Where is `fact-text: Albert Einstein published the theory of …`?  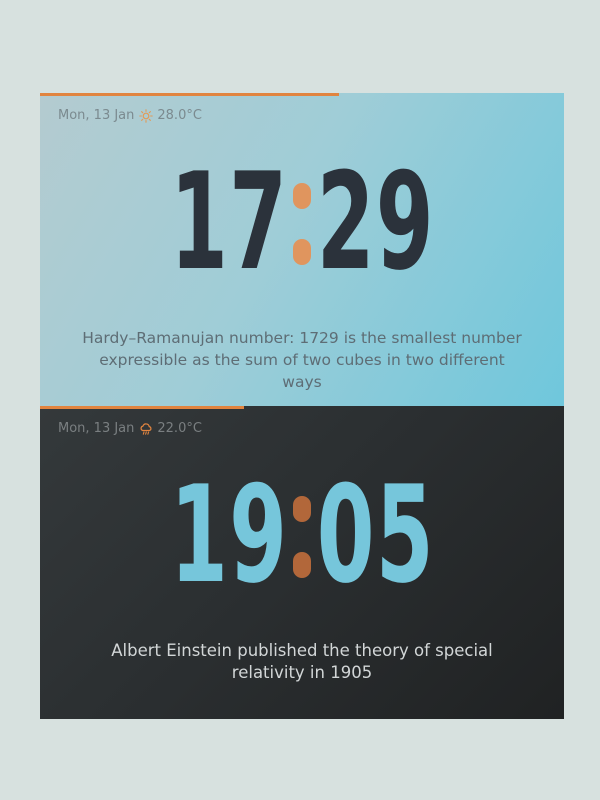
fact-text: Albert Einstein published the theory of … is located at coordinates (302, 661).